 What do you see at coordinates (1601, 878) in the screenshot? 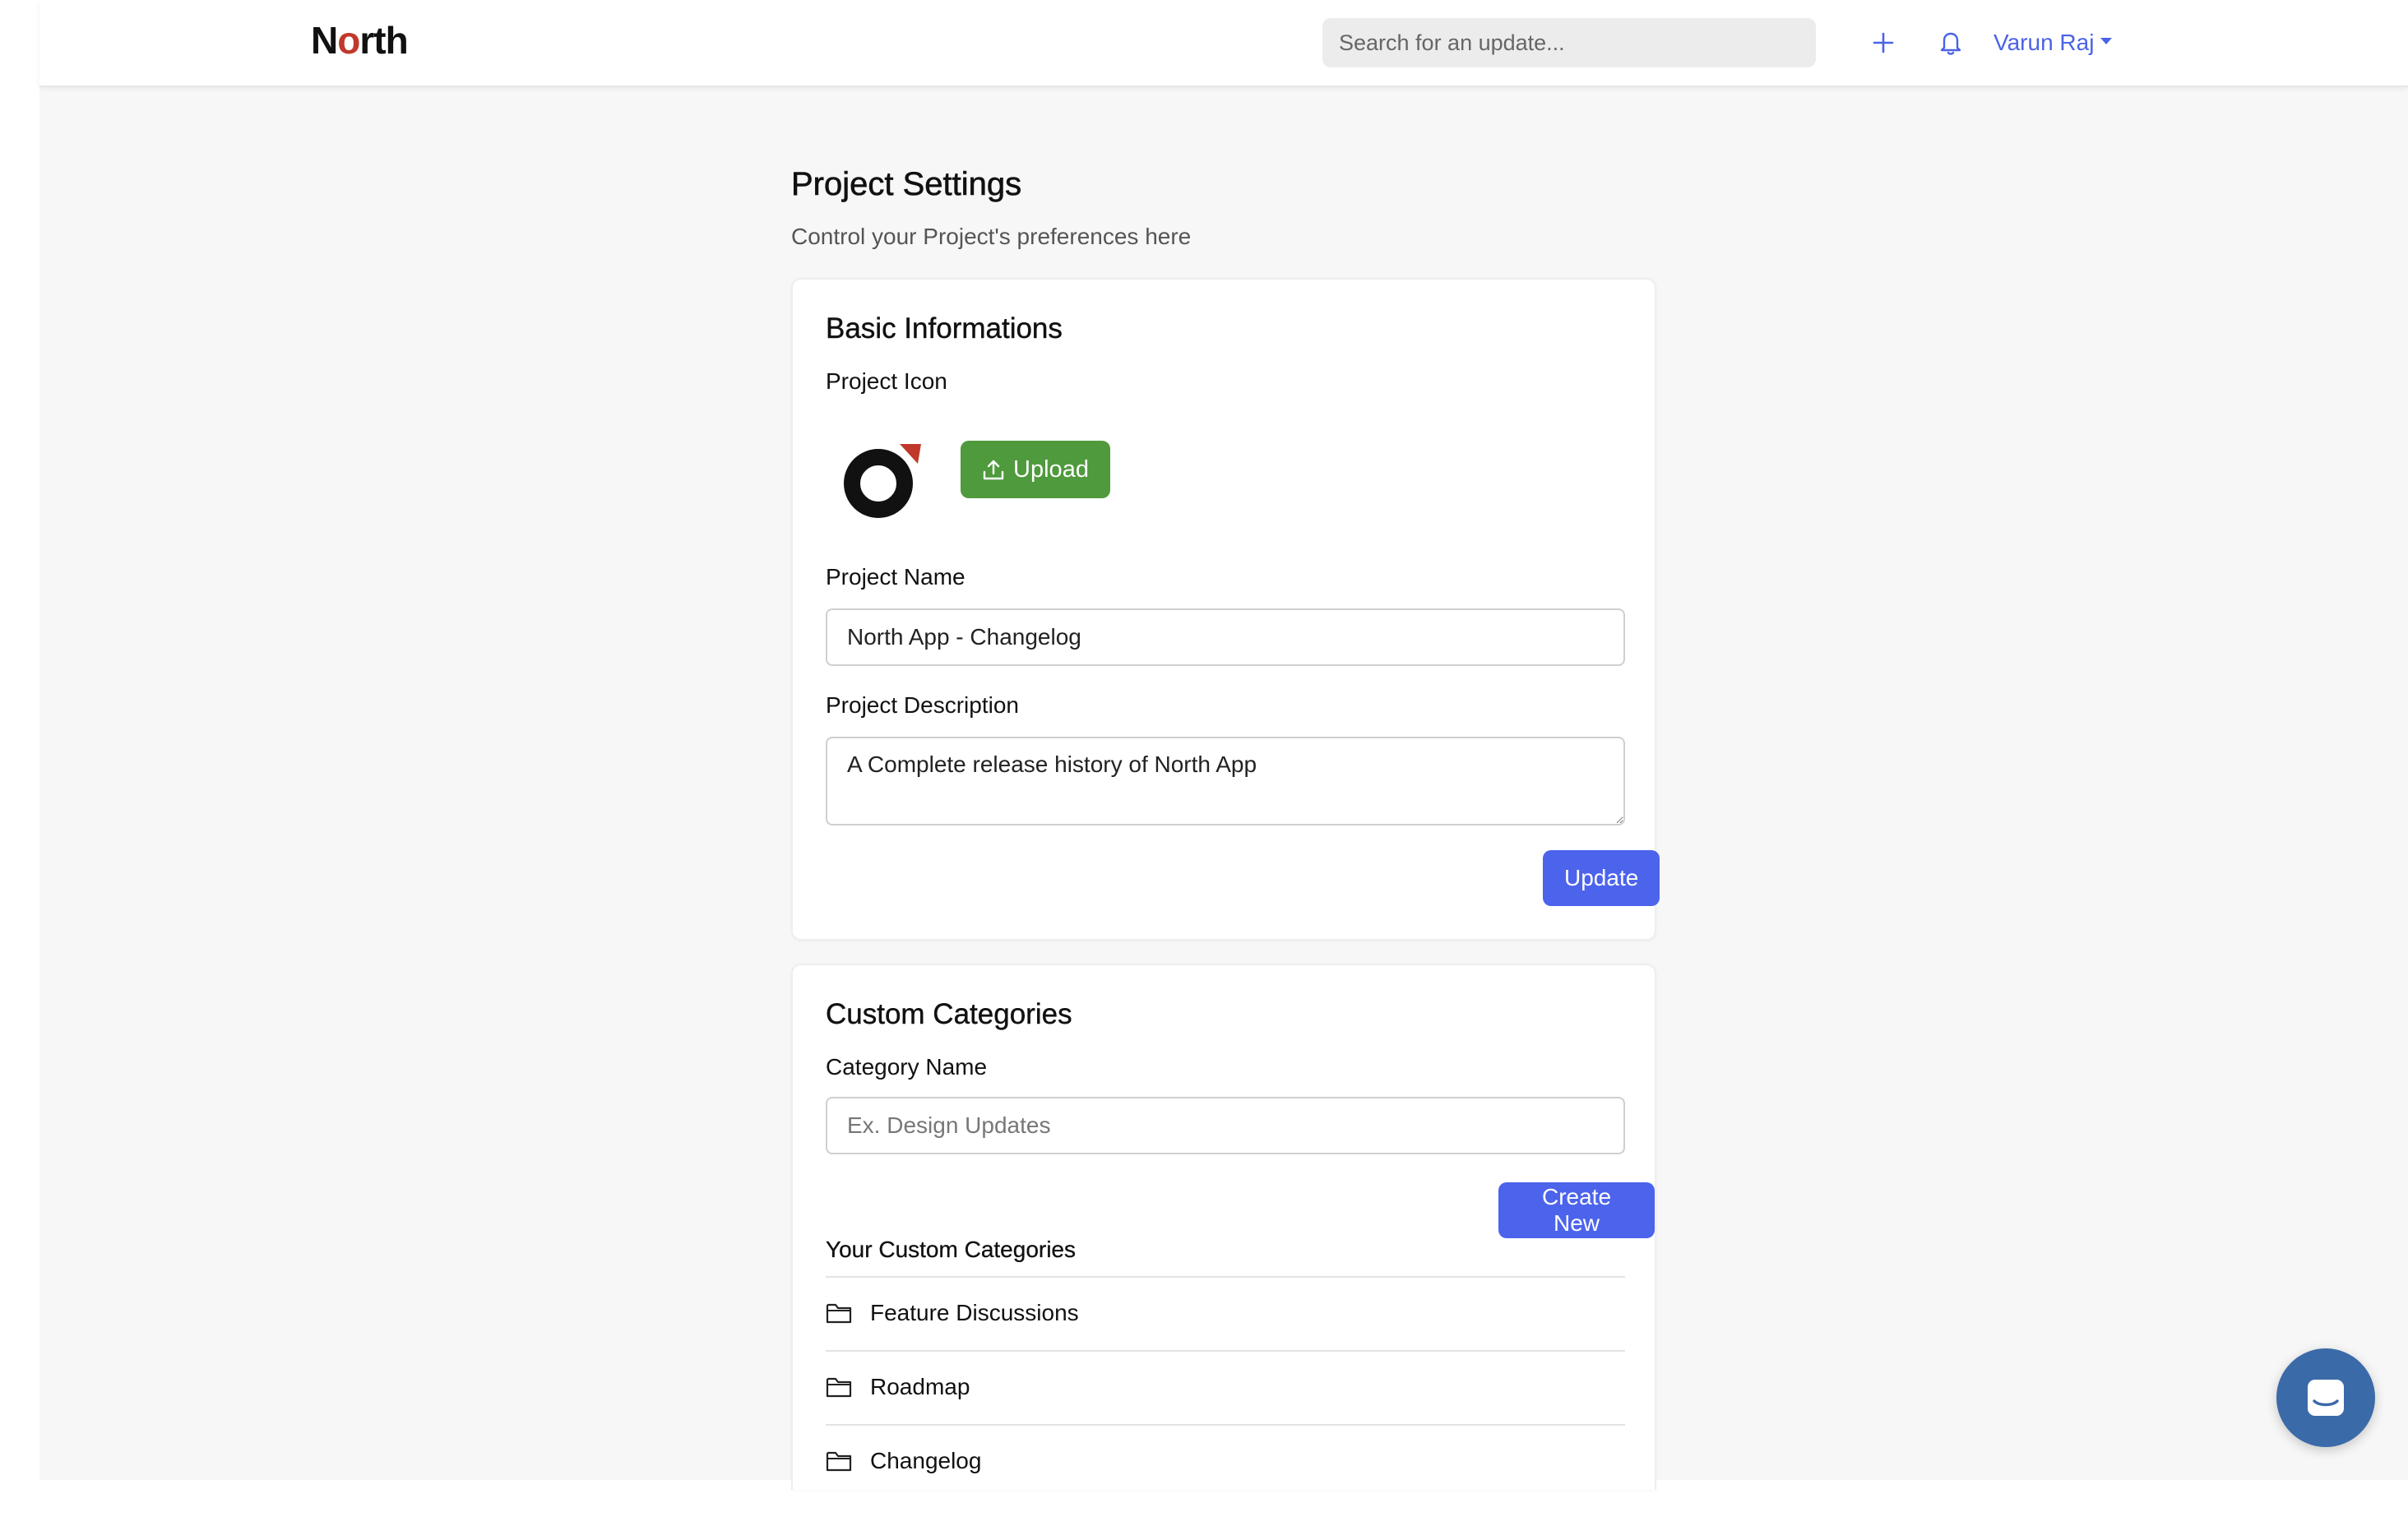
I see `update-button: Update` at bounding box center [1601, 878].